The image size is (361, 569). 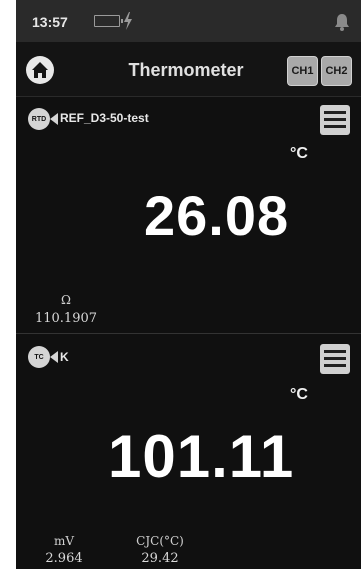 I want to click on channel2-aux-value-cjc: 29.42, so click(x=160, y=558).